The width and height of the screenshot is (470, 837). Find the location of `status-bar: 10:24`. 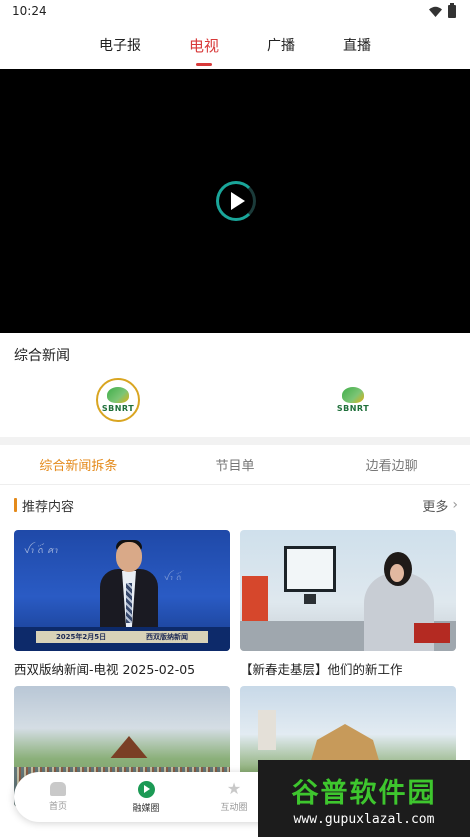

status-bar: 10:24 is located at coordinates (235, 11).